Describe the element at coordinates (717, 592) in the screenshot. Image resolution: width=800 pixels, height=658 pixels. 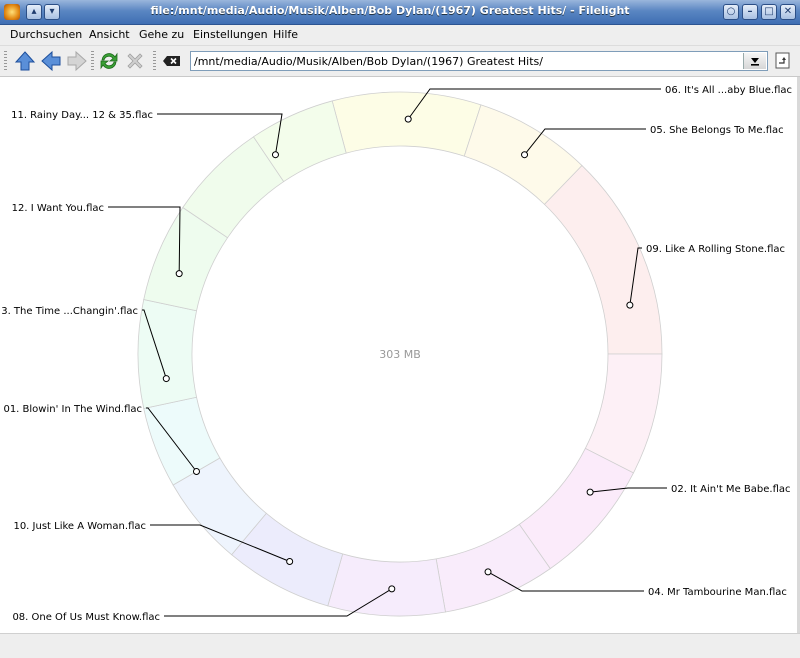
I see `file-label: 04. Mr Tambourine Man.flac` at that location.